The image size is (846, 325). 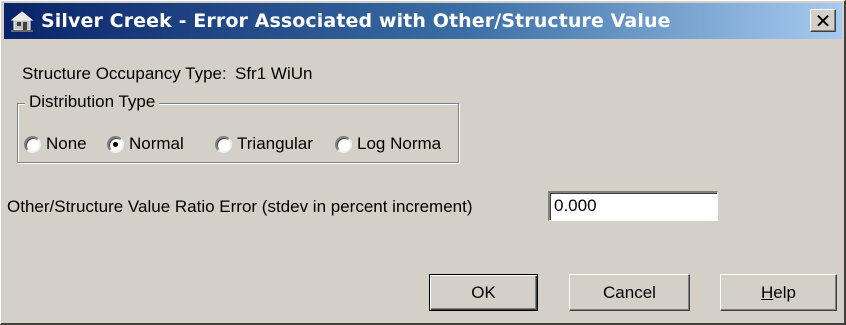 What do you see at coordinates (92, 102) in the screenshot?
I see `distribution-legend: Distribution Type` at bounding box center [92, 102].